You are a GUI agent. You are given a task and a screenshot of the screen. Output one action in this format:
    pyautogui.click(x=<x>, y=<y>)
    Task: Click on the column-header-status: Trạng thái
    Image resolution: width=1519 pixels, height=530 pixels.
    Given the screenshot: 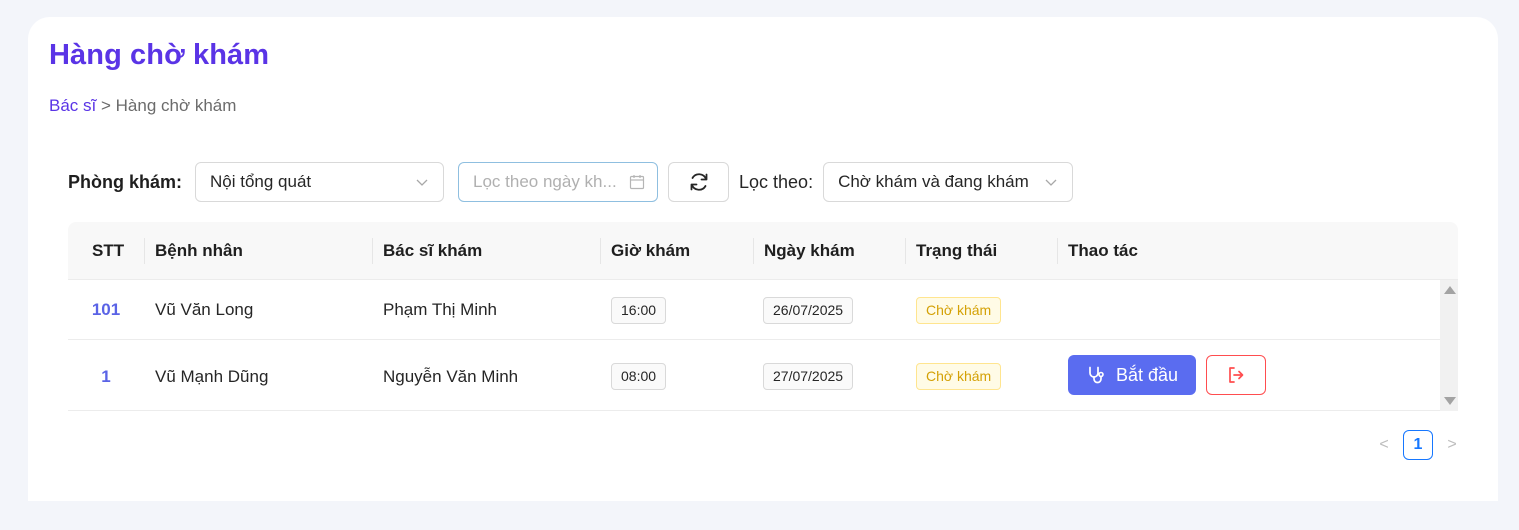 What is the action you would take?
    pyautogui.click(x=957, y=250)
    